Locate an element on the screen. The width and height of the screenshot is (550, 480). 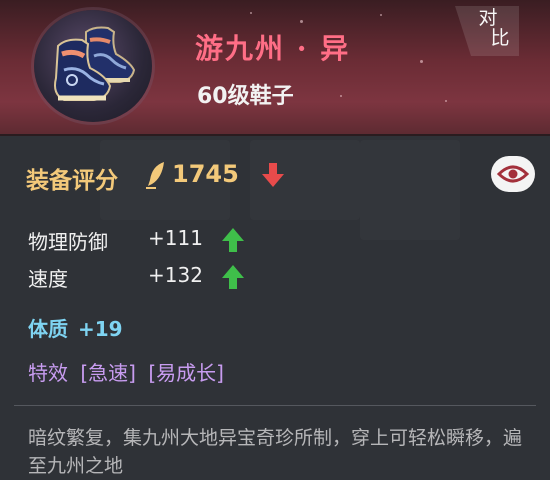
item-icon-frame is located at coordinates (93, 66).